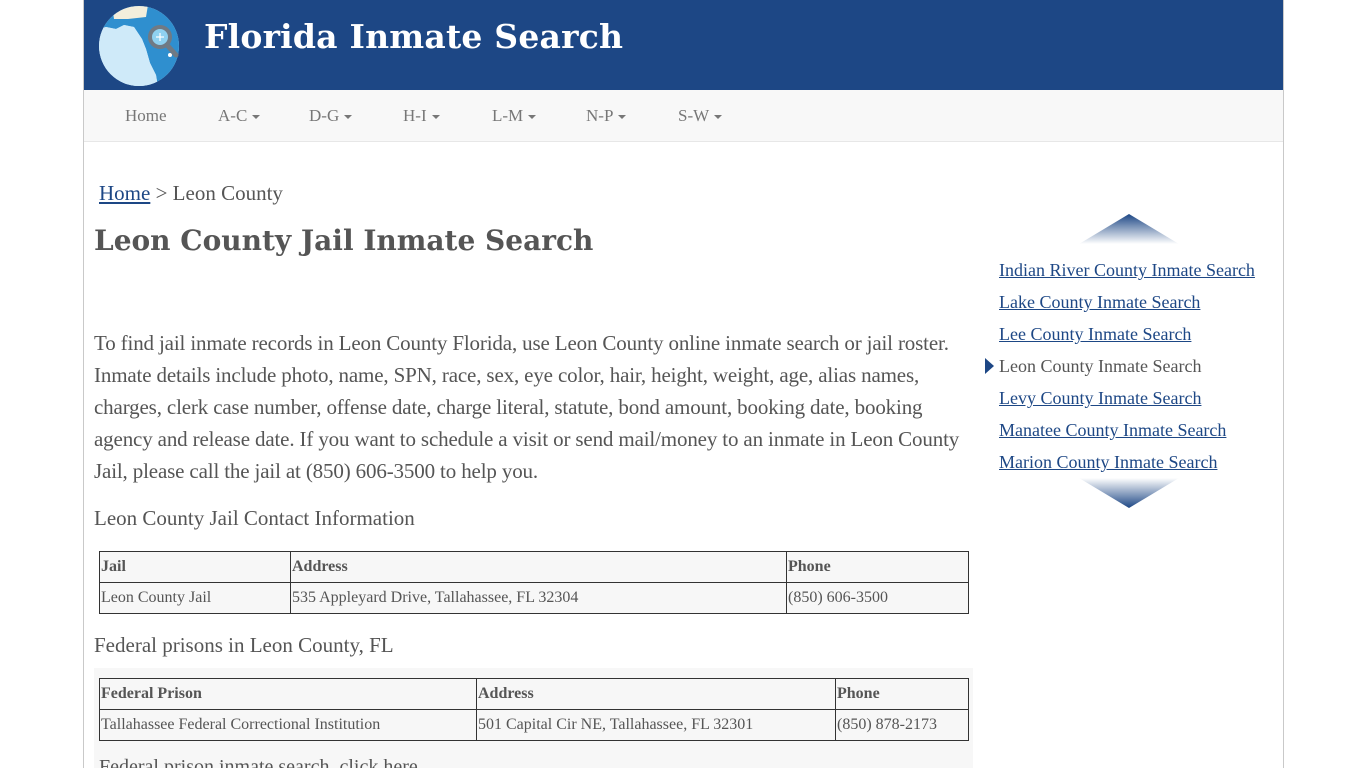 This screenshot has width=1366, height=768. Describe the element at coordinates (139, 46) in the screenshot. I see `florida-map-magnifier-icon` at that location.